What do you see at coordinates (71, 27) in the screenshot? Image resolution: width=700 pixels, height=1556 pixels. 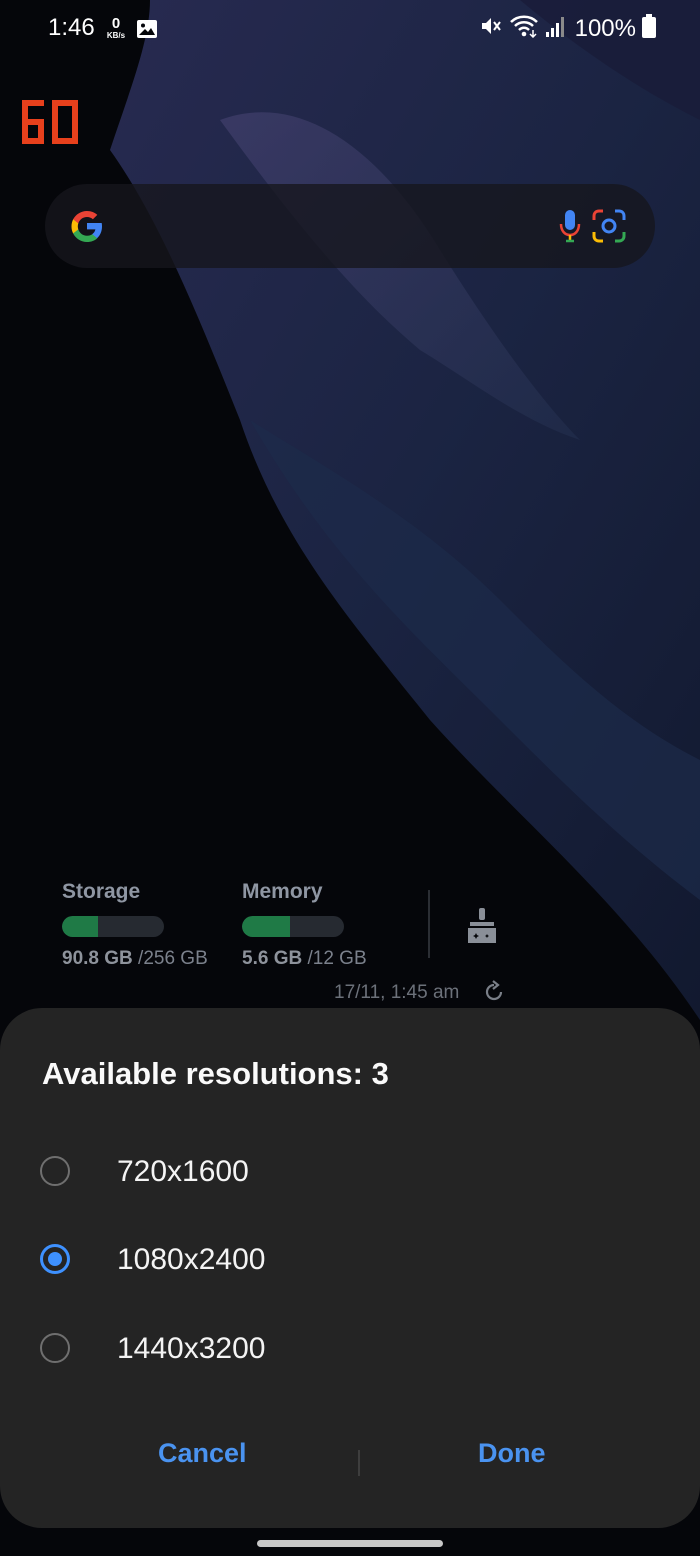 I see `clock: 1:46` at bounding box center [71, 27].